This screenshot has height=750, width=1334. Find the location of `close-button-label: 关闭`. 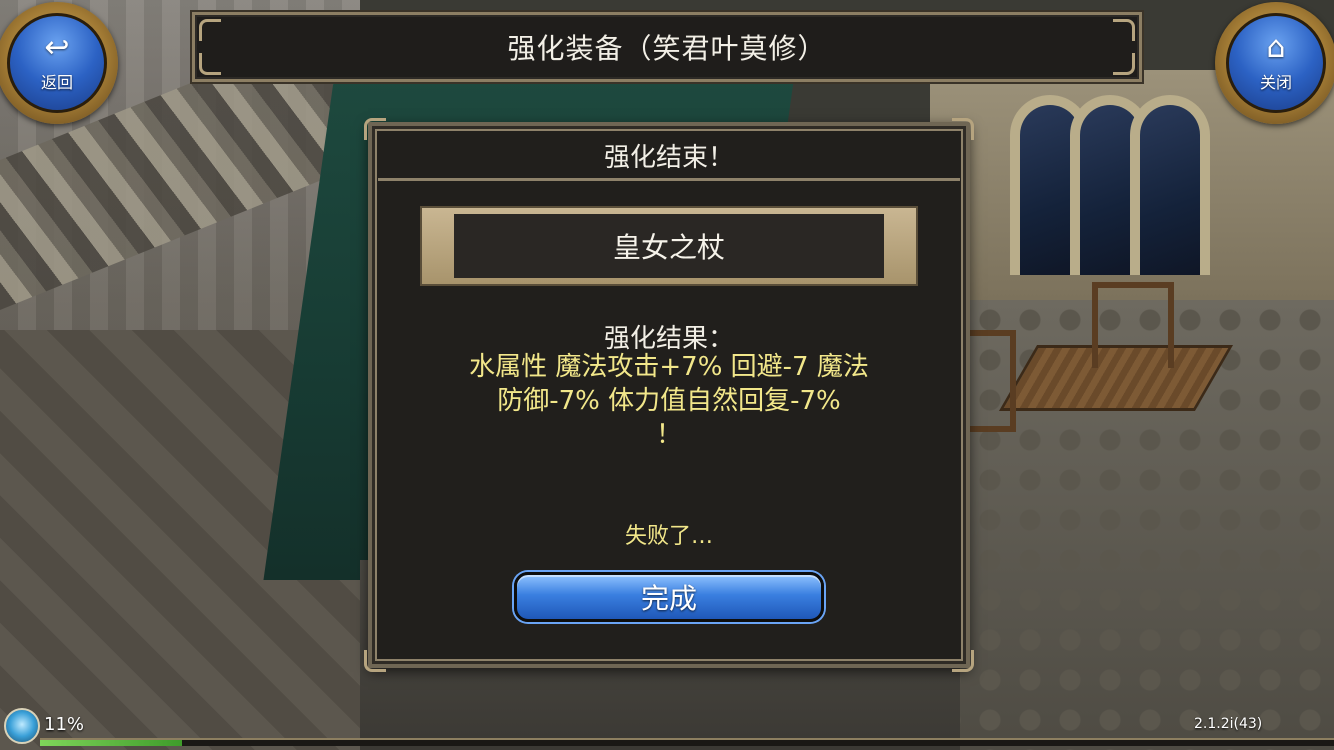

close-button-label: 关闭 is located at coordinates (1275, 82).